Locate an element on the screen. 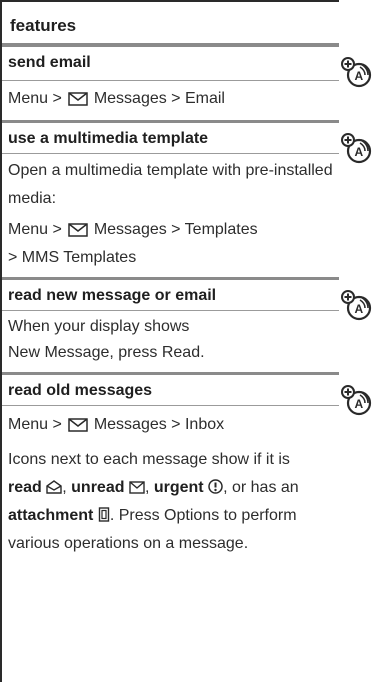 The width and height of the screenshot is (384, 682). features-header: features is located at coordinates (170, 23).